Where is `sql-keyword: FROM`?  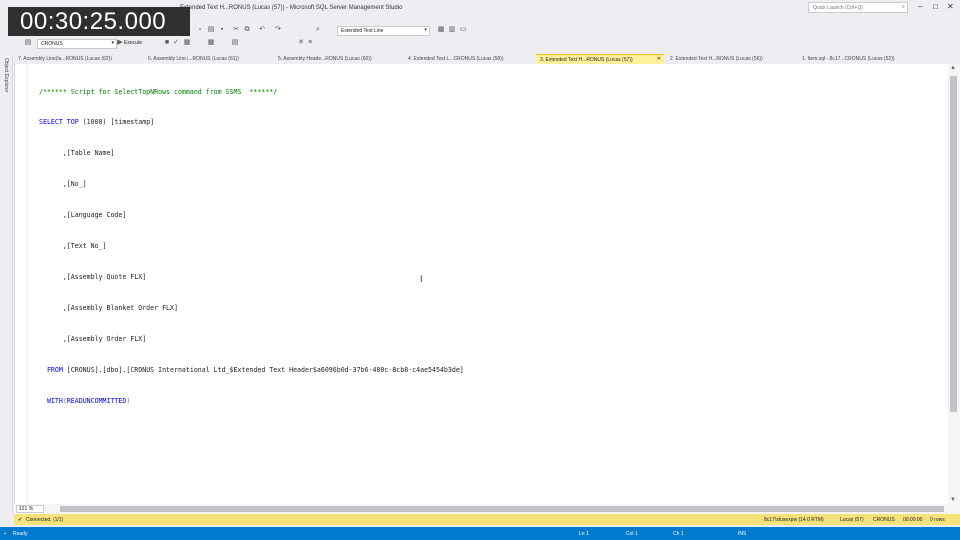 sql-keyword: FROM is located at coordinates (51, 369).